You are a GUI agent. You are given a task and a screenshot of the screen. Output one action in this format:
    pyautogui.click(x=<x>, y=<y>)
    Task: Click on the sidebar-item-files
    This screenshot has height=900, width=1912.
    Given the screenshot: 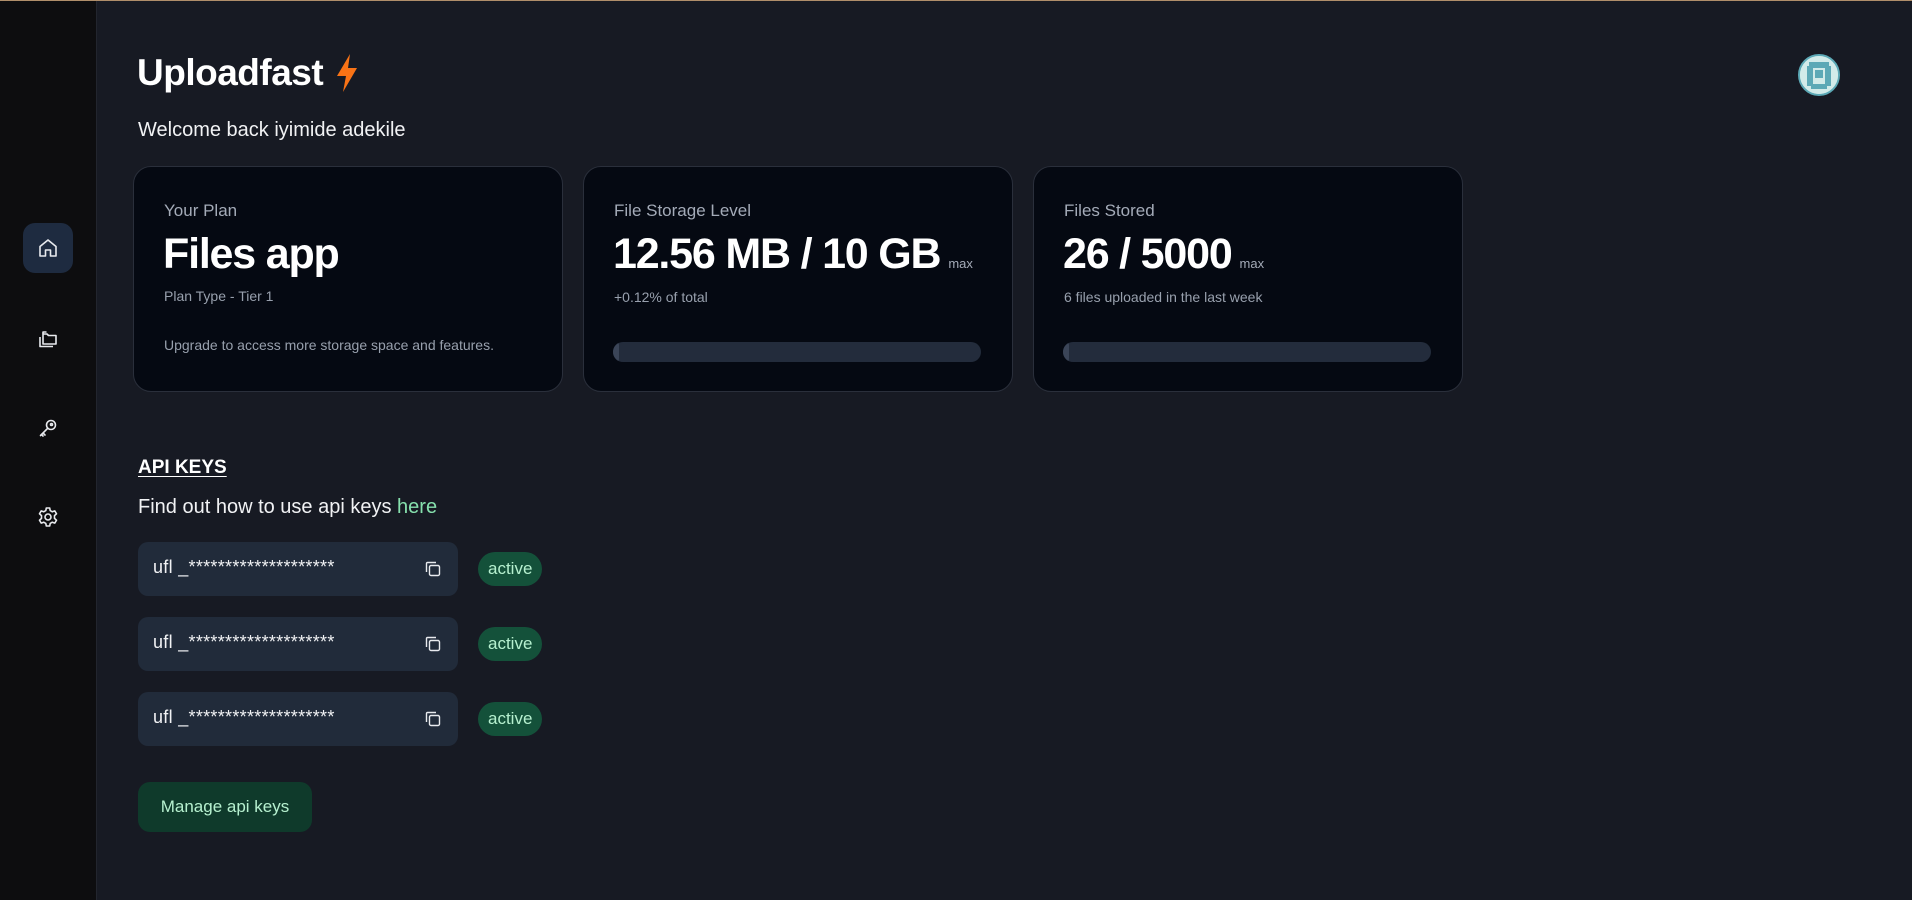 What is the action you would take?
    pyautogui.click(x=48, y=338)
    